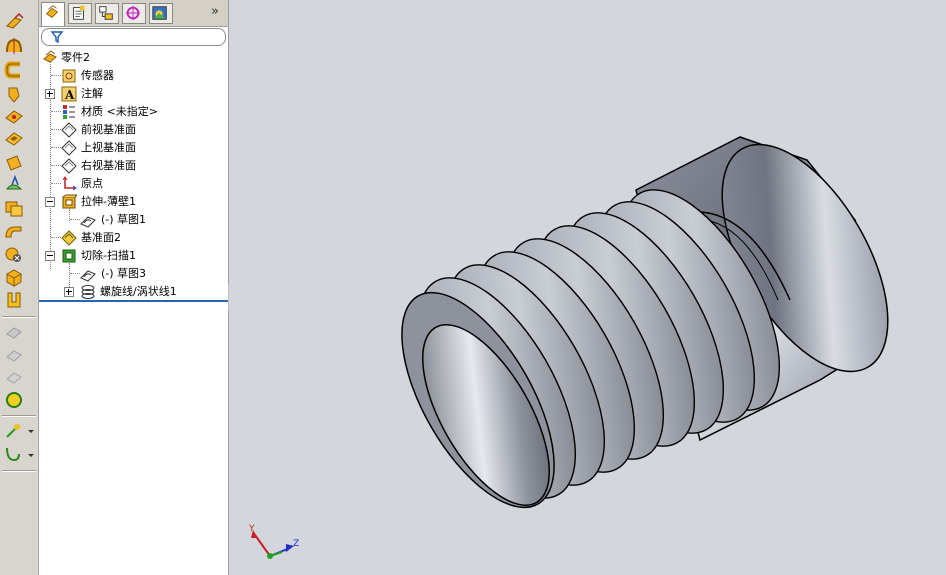 Image resolution: width=946 pixels, height=575 pixels. Describe the element at coordinates (133, 184) in the screenshot. I see `tree-item-origin: 原点` at that location.